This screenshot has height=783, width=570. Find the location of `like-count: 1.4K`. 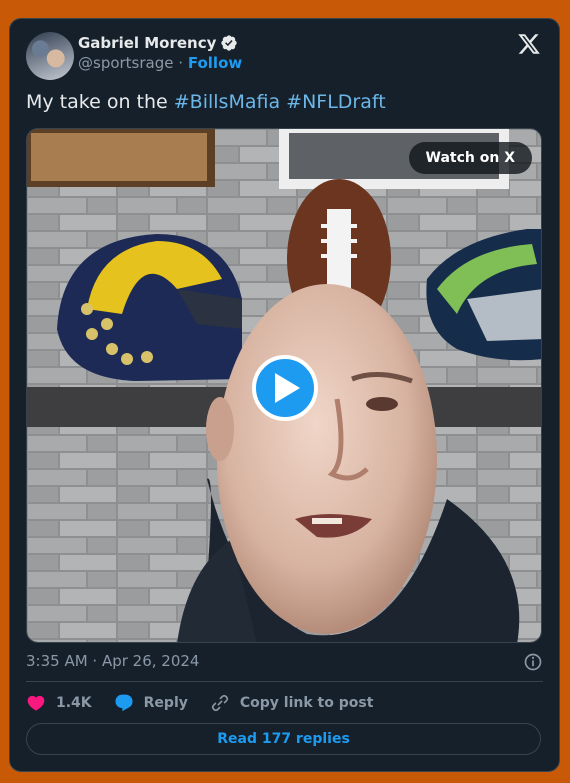

like-count: 1.4K is located at coordinates (74, 703).